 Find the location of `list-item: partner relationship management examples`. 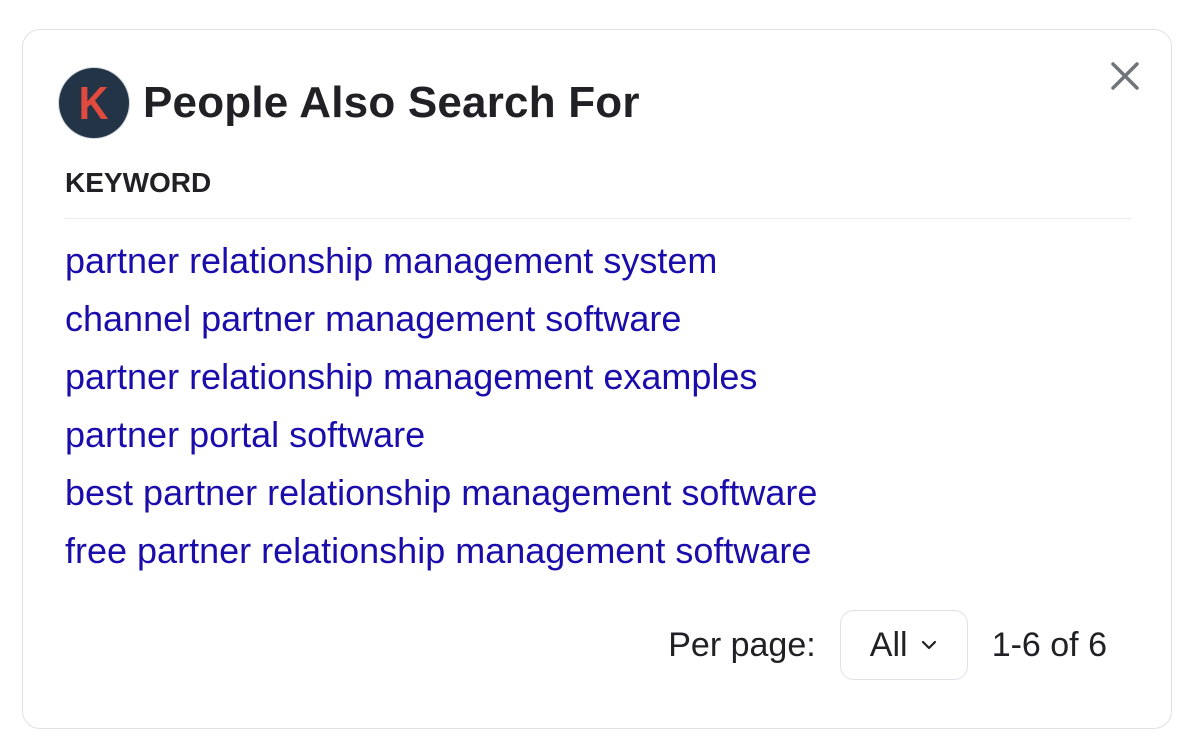

list-item: partner relationship management examples is located at coordinates (441, 380).